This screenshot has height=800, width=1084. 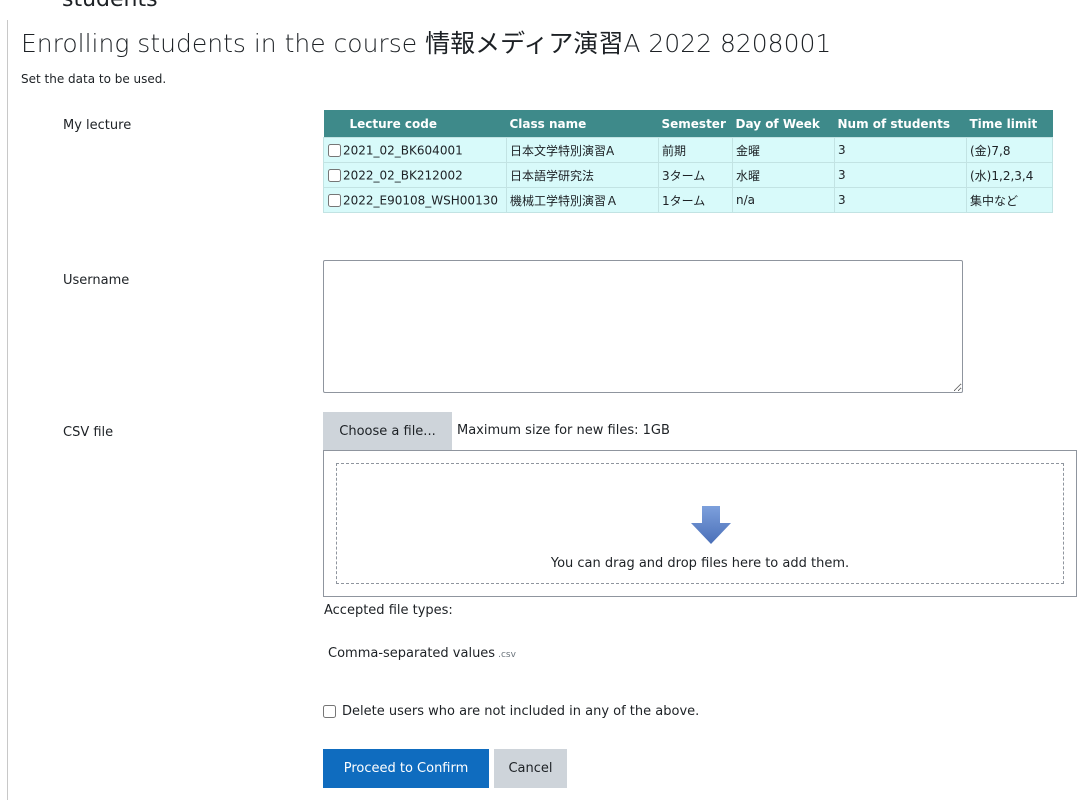 I want to click on page-left-border, so click(x=7, y=410).